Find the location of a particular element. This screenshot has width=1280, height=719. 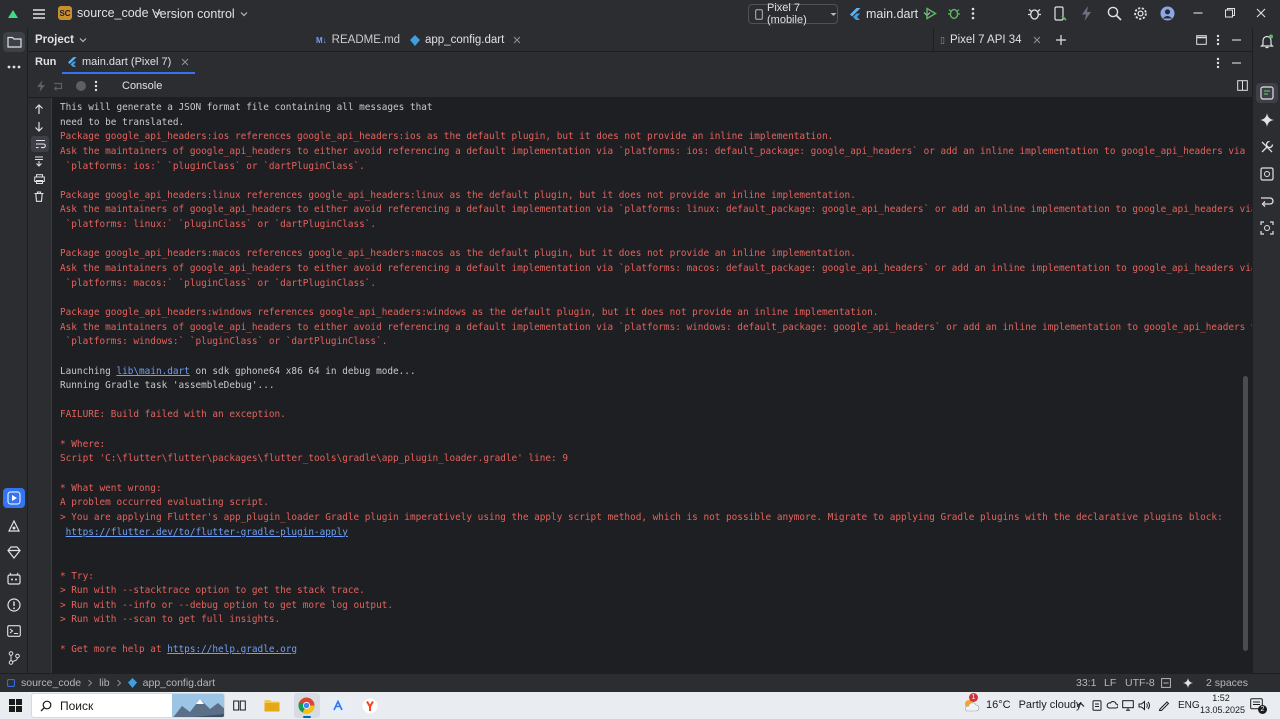

settings-gear-icon is located at coordinates (1140, 13).